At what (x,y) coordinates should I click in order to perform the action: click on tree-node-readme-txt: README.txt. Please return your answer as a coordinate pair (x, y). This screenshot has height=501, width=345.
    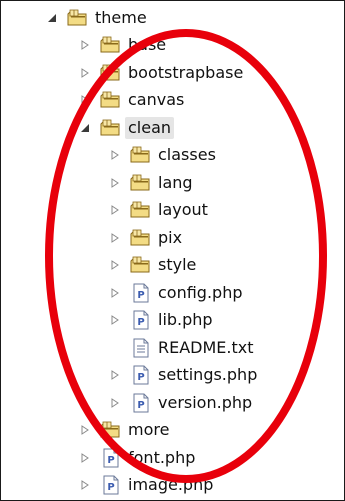
    Looking at the image, I should click on (171, 348).